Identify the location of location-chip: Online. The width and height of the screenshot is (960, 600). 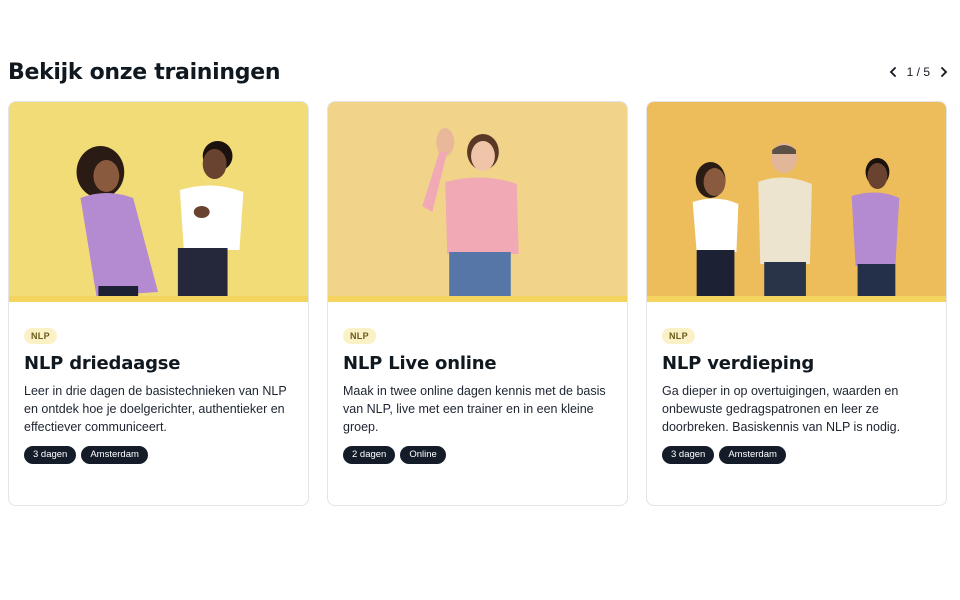
(423, 455).